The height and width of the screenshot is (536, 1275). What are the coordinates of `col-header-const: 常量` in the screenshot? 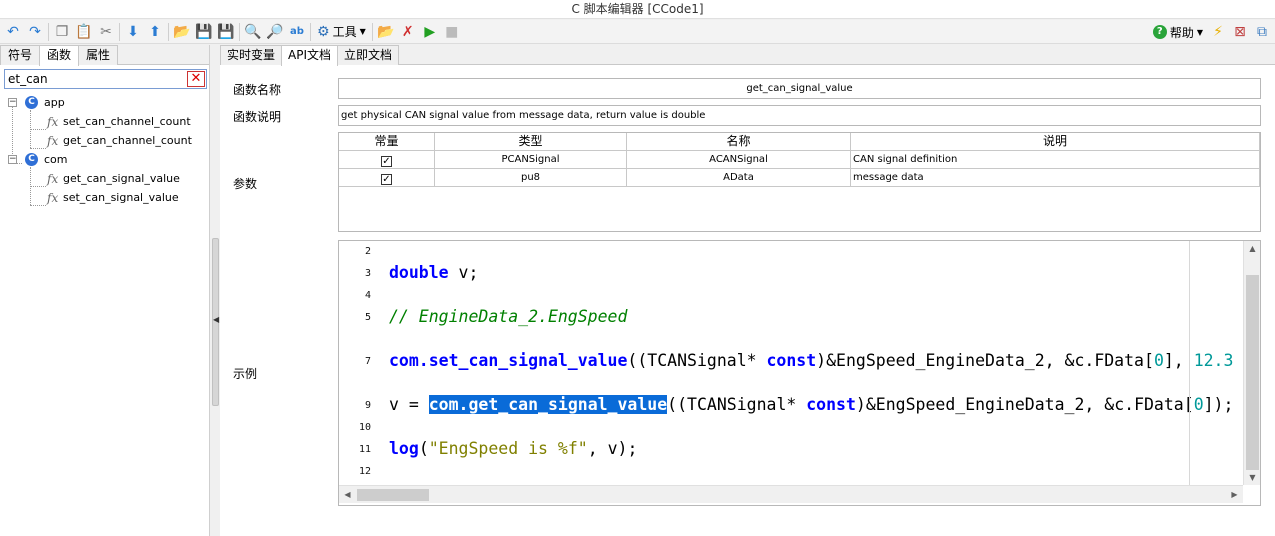 It's located at (387, 142).